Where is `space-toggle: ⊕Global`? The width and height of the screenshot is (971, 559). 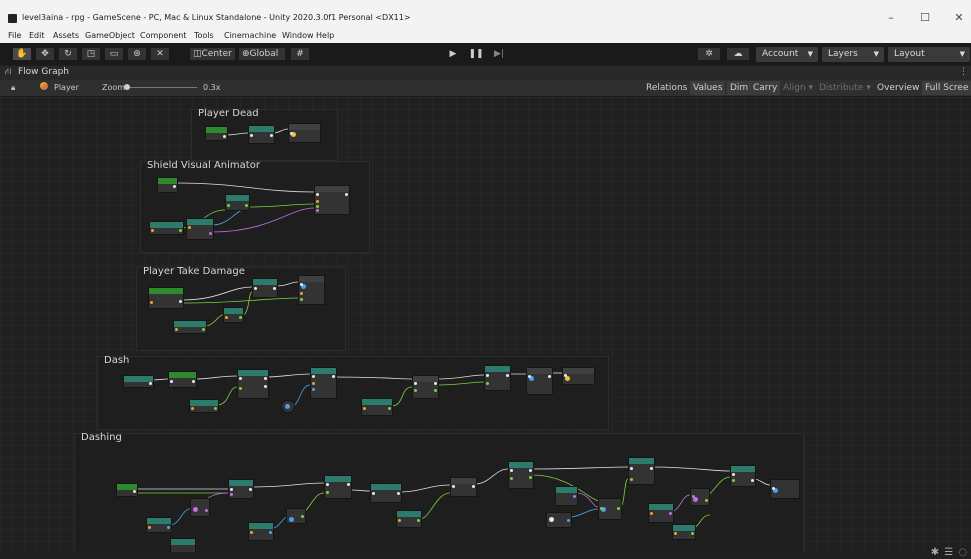
space-toggle: ⊕Global is located at coordinates (262, 54).